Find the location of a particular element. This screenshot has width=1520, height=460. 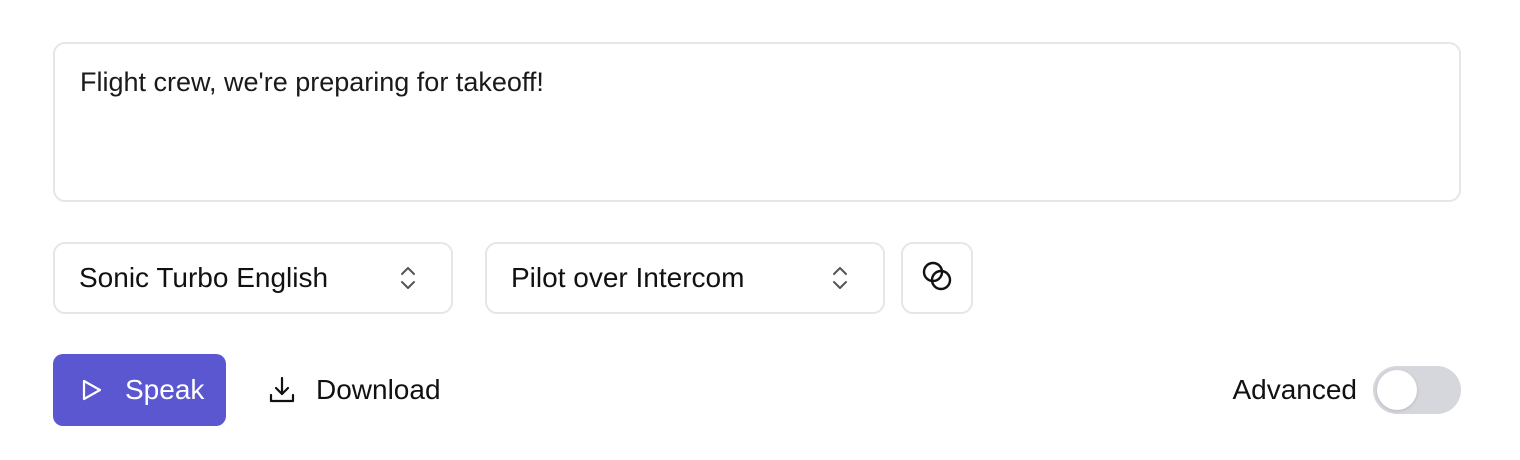

voice-select-value: Pilot over Intercom is located at coordinates (628, 277).